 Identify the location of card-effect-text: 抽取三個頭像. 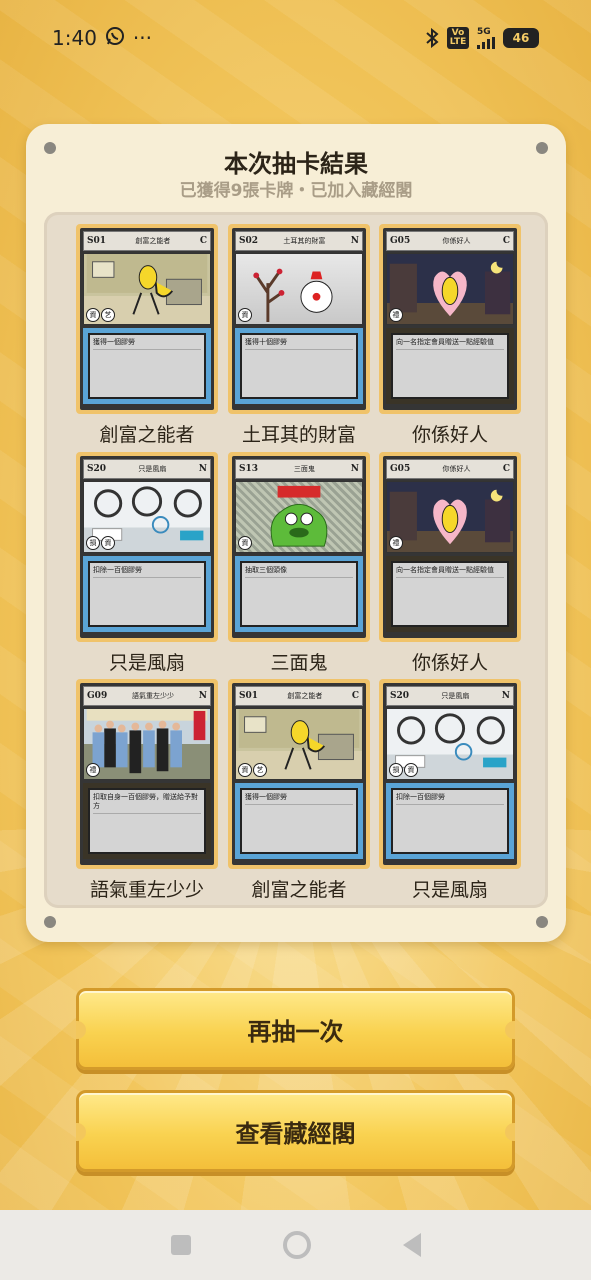
(266, 570).